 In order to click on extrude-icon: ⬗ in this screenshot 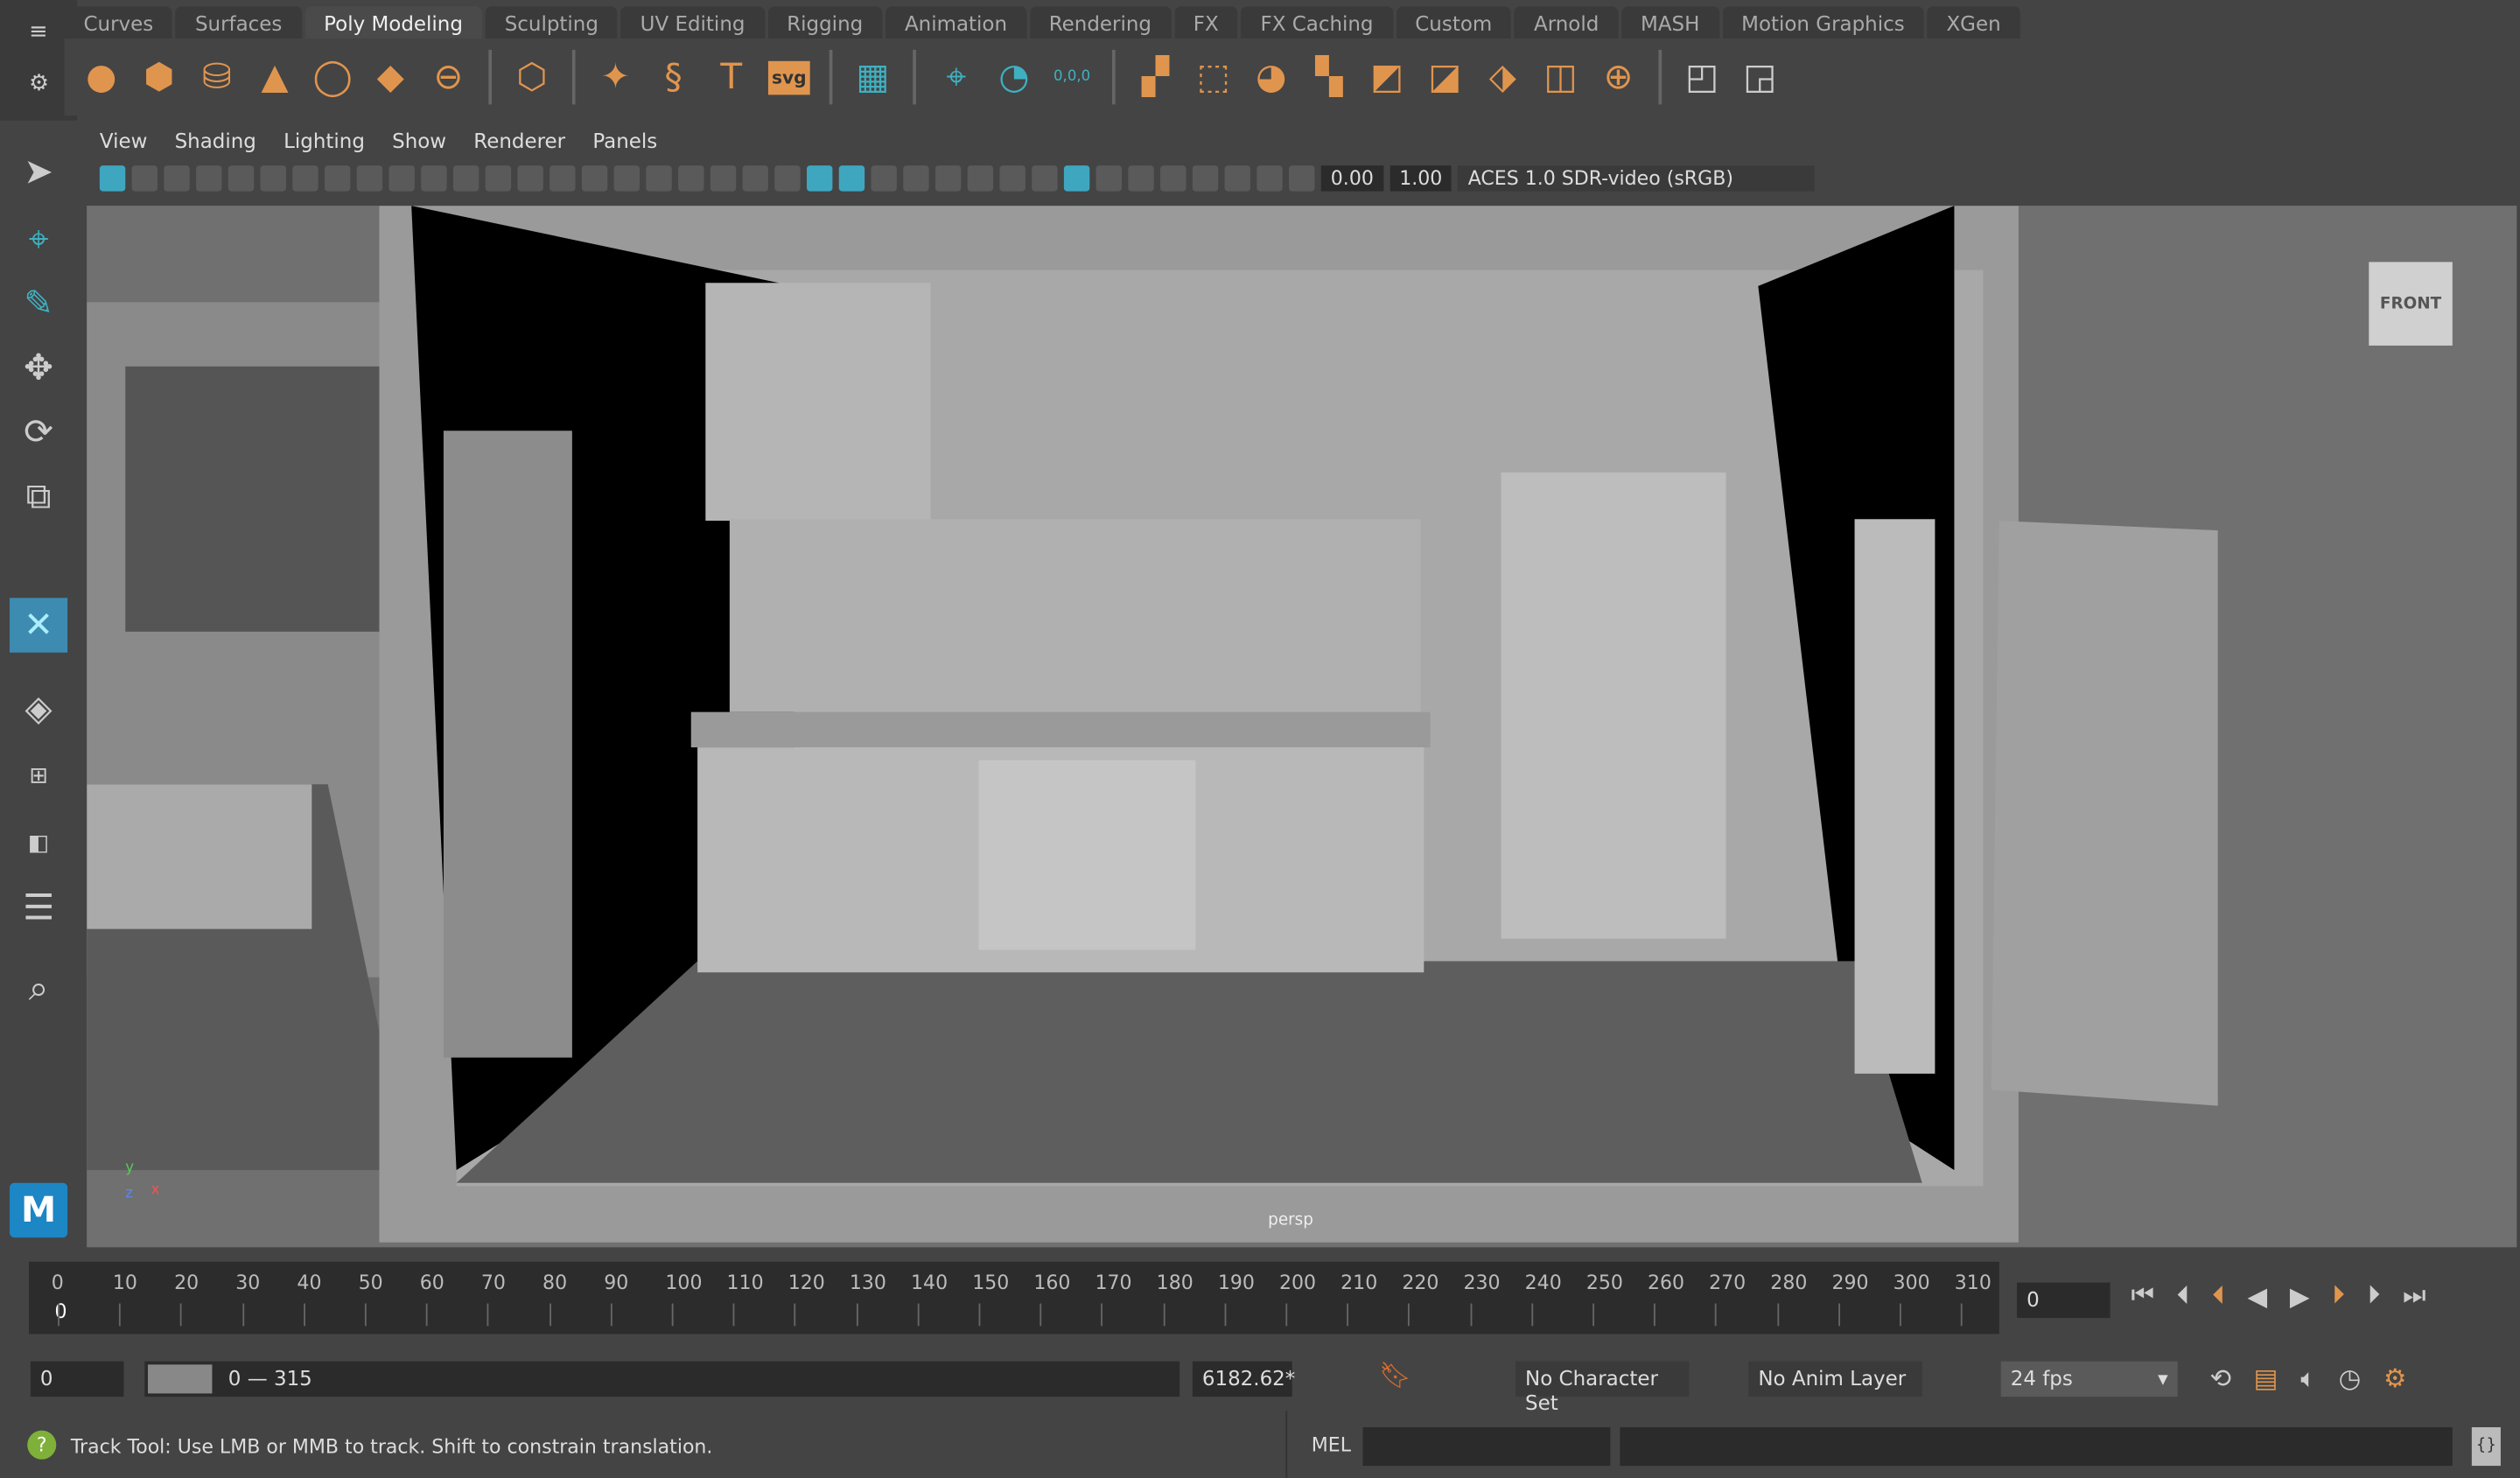, I will do `click(1503, 77)`.